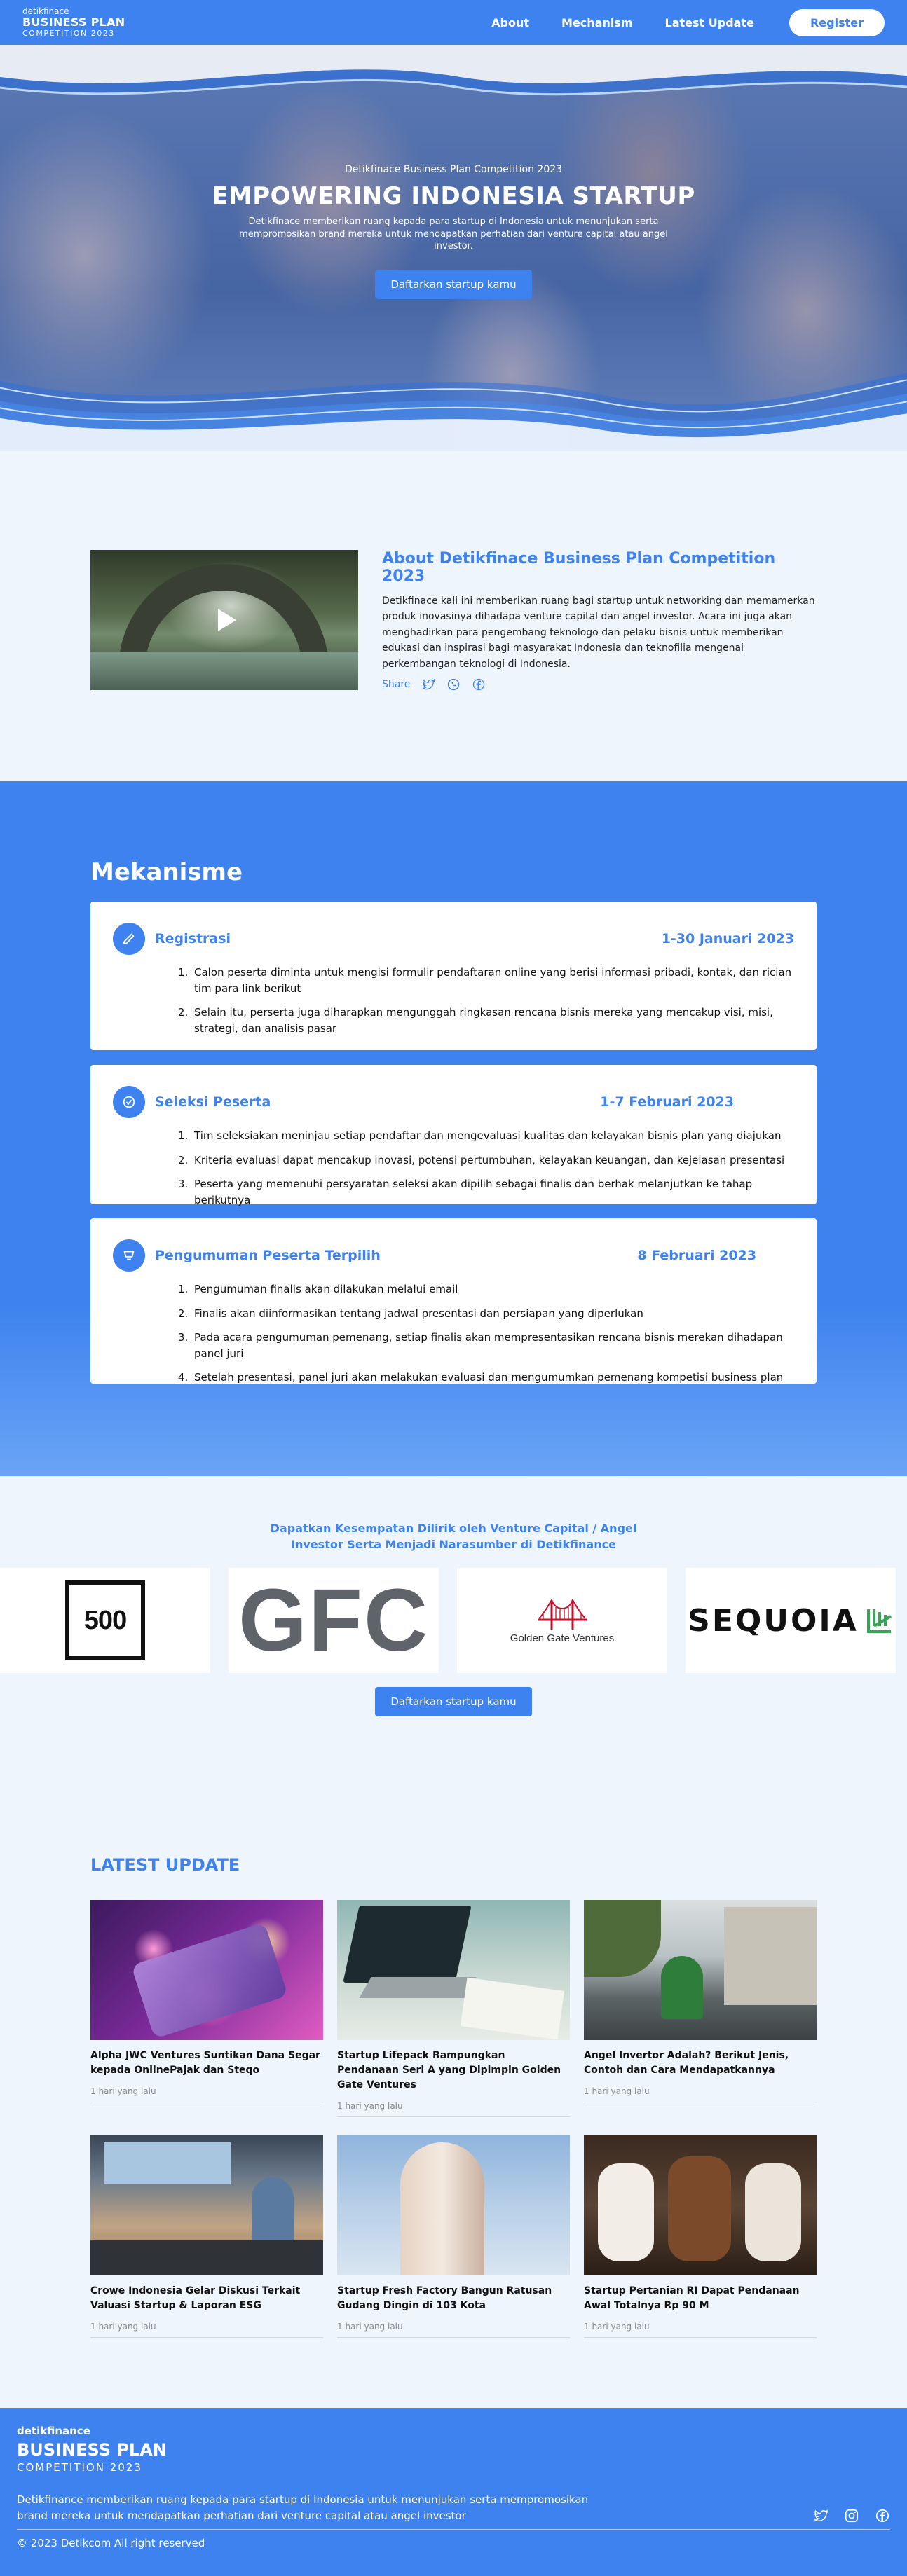 The height and width of the screenshot is (2576, 907). Describe the element at coordinates (418, 1987) in the screenshot. I see `thumb-keyboard` at that location.